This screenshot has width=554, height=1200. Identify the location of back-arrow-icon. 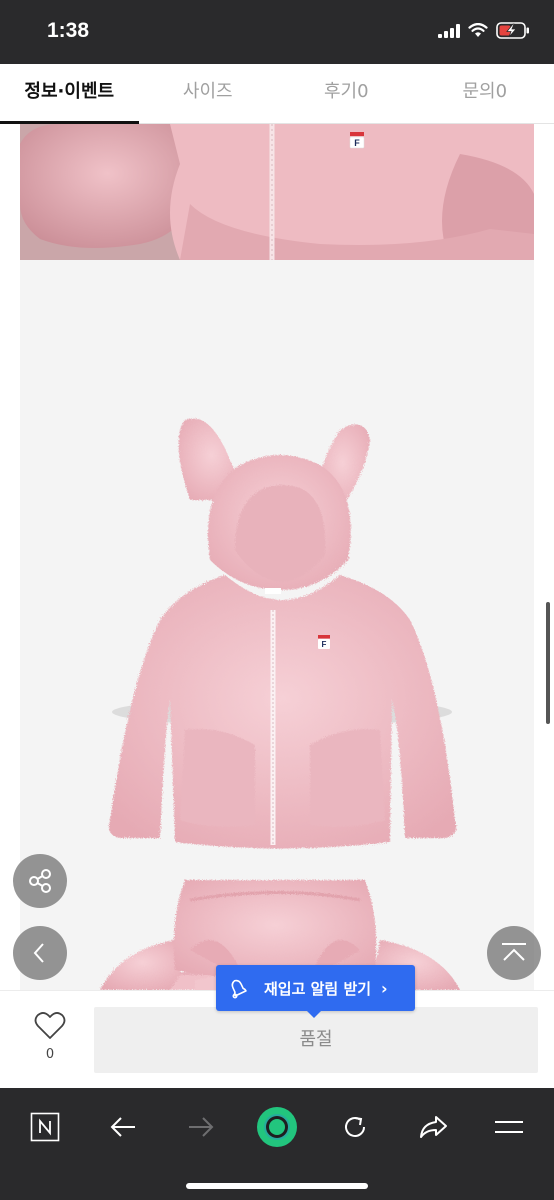
(122, 1127).